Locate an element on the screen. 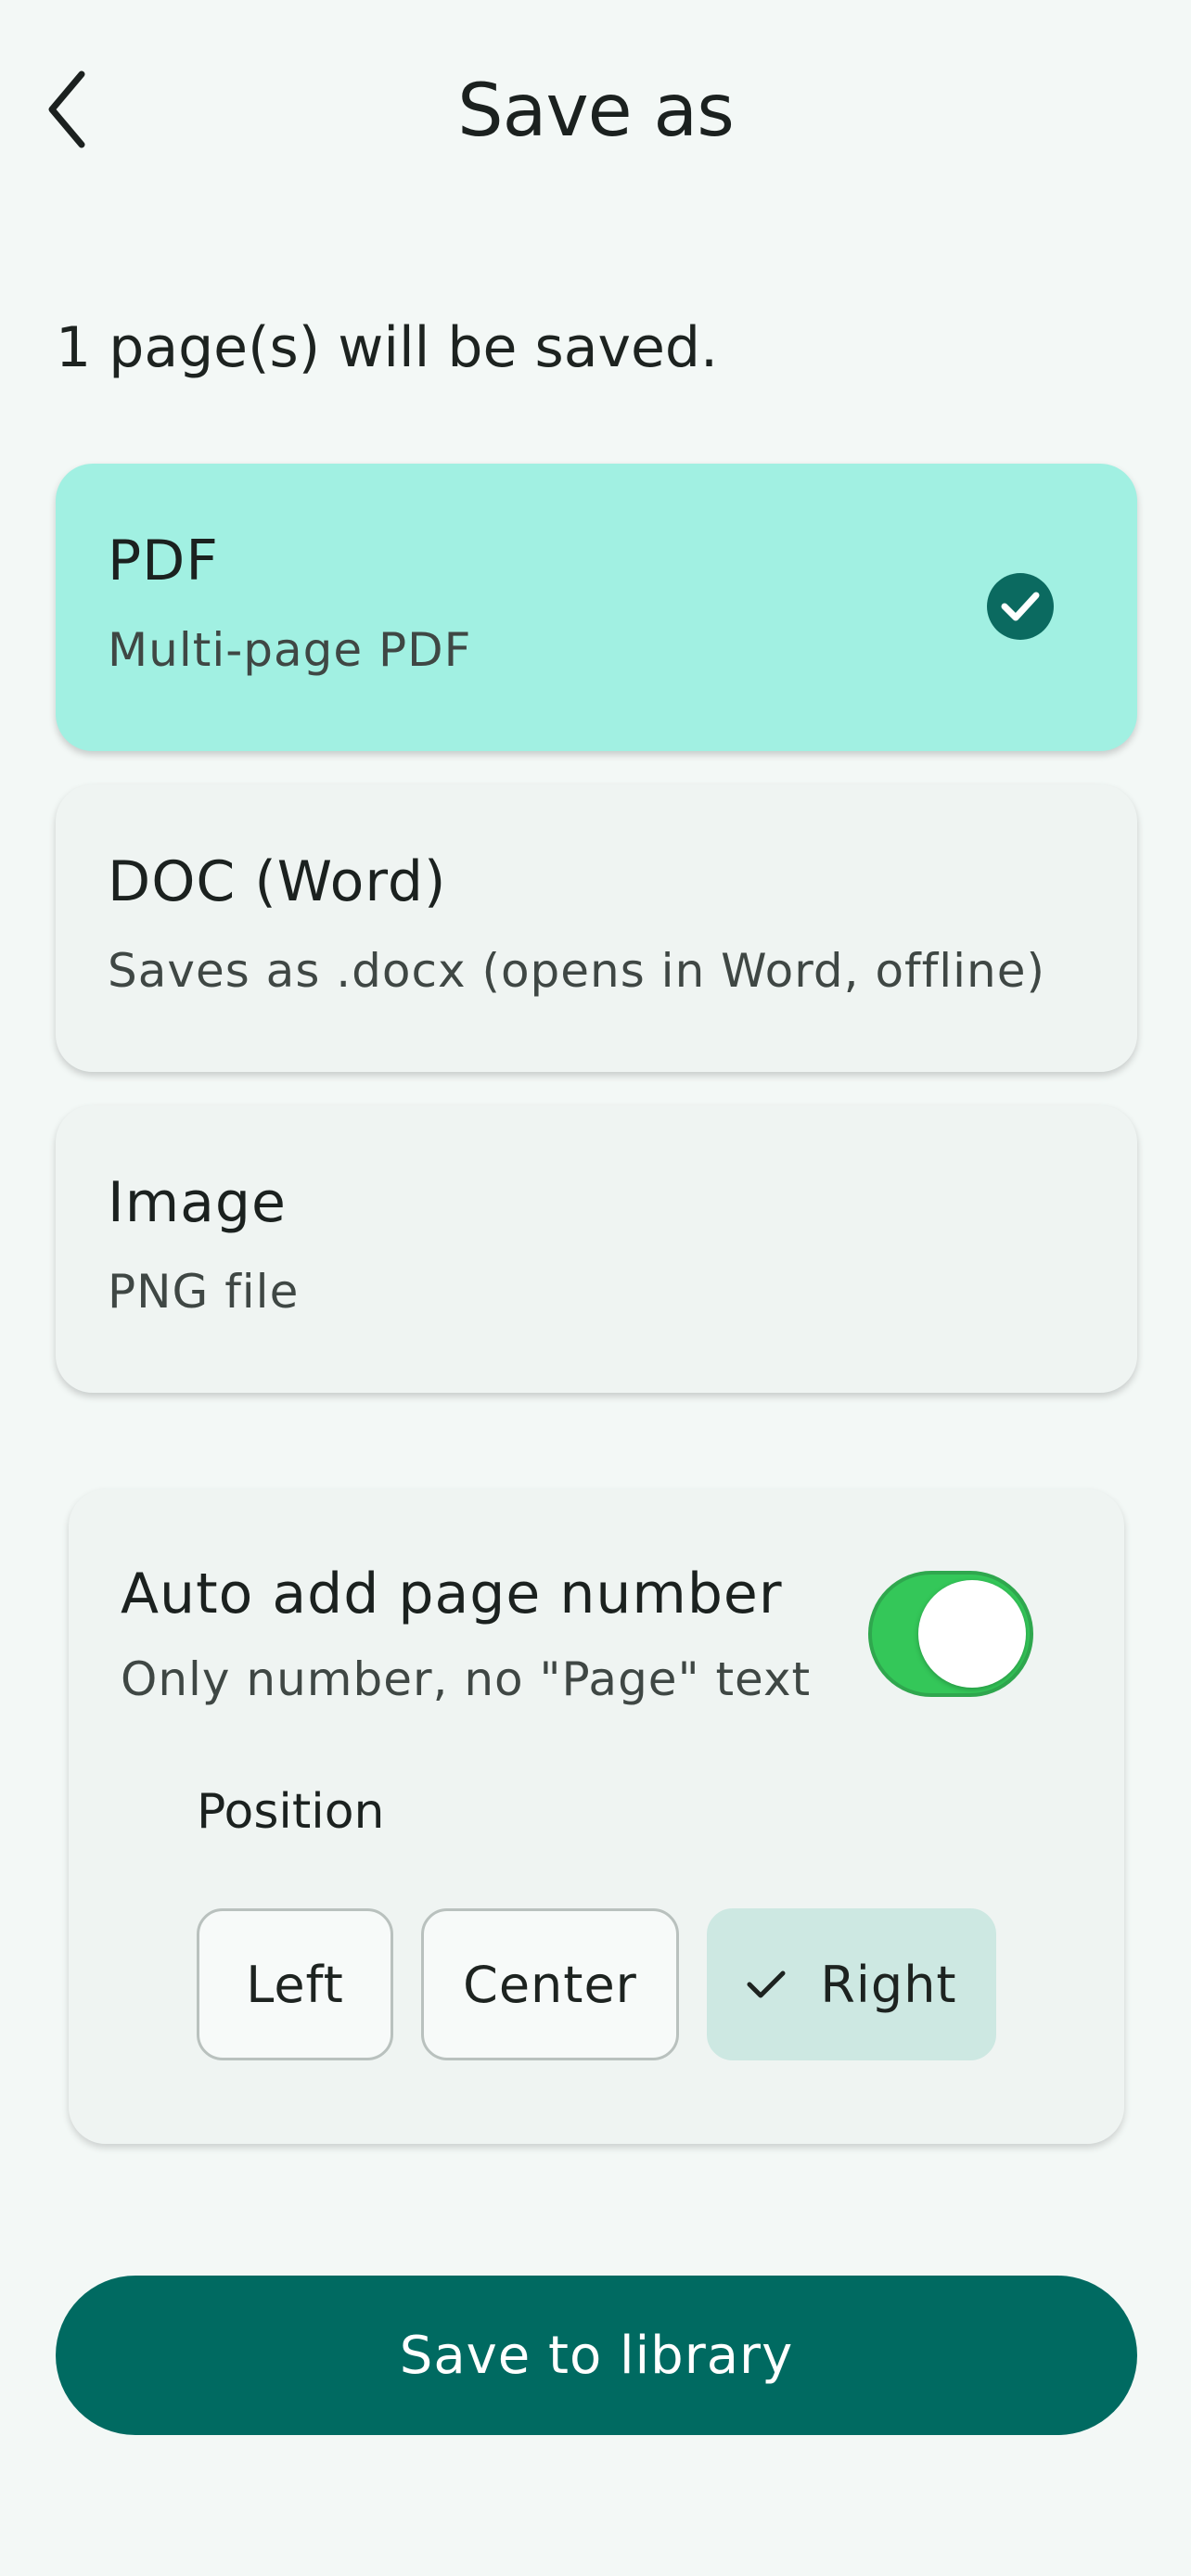  option-subtitle: Multi-page PDF is located at coordinates (290, 650).